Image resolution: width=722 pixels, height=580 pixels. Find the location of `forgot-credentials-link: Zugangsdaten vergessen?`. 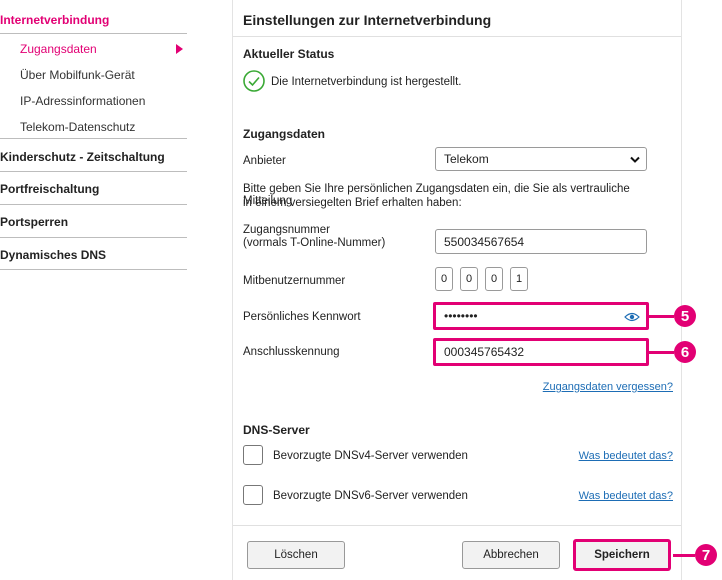

forgot-credentials-link: Zugangsdaten vergessen? is located at coordinates (608, 387).